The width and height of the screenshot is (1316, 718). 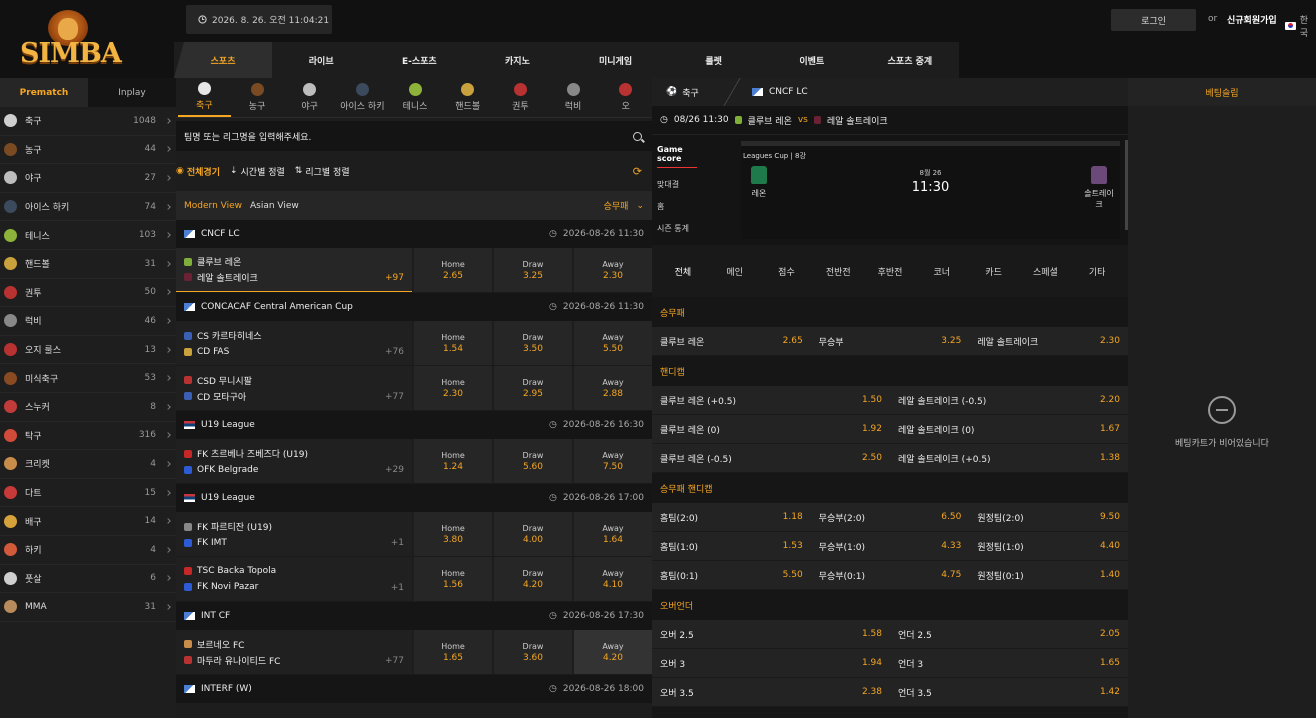 What do you see at coordinates (890, 605) in the screenshot?
I see `market-section-title: 오버언더` at bounding box center [890, 605].